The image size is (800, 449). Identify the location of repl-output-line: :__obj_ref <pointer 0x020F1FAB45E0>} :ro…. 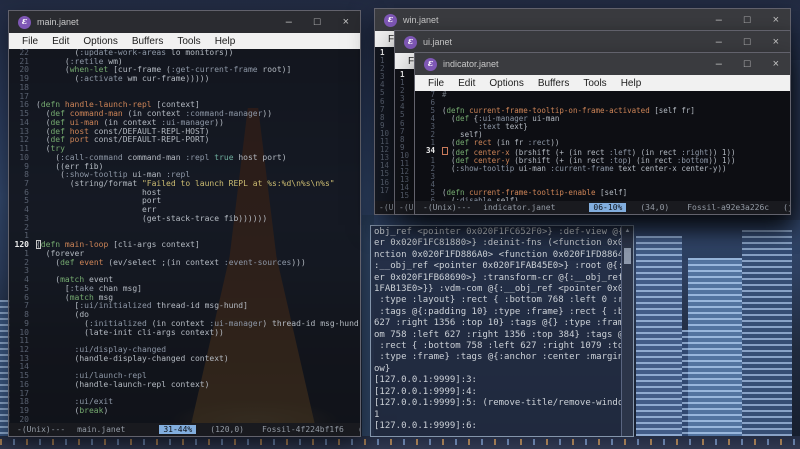
(497, 266).